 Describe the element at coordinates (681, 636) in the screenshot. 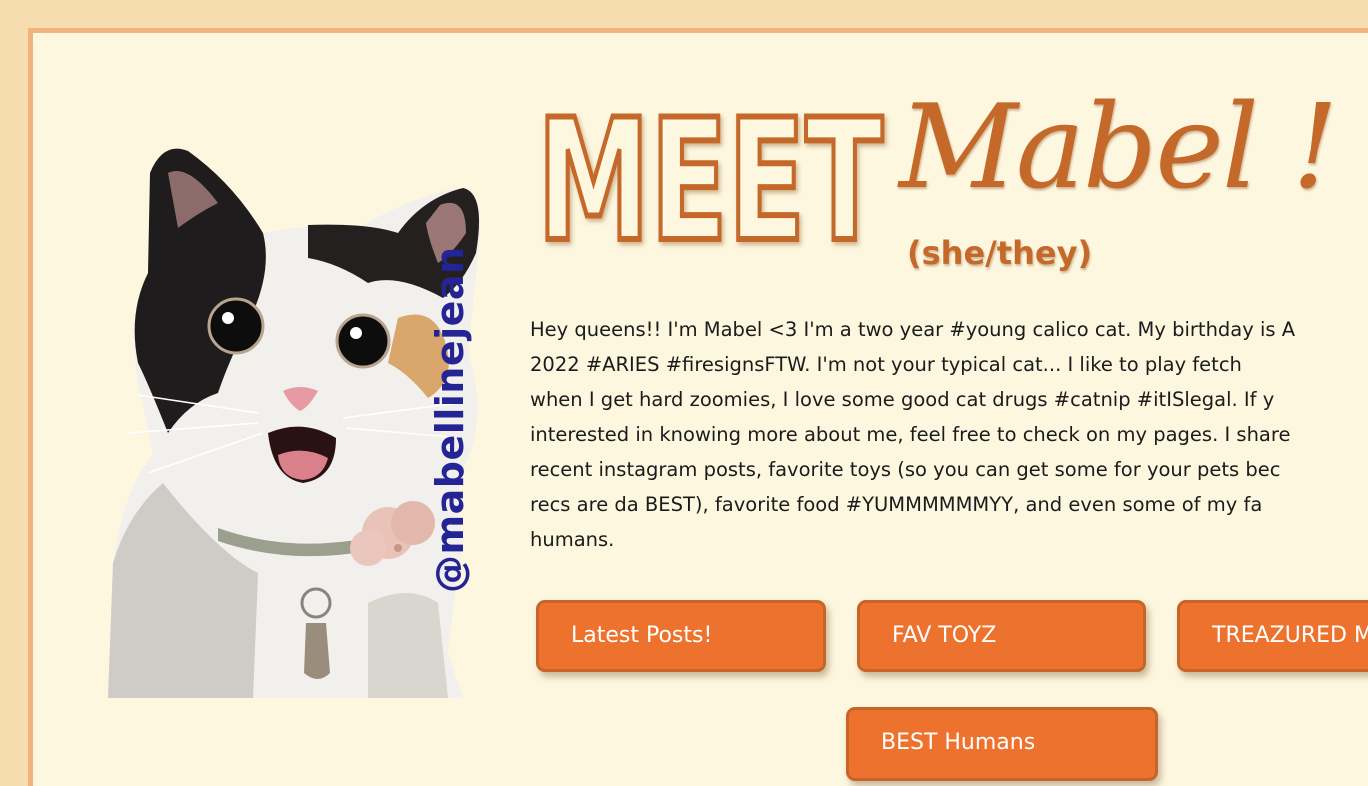

I see `latest-posts-button: Latest Posts!` at that location.